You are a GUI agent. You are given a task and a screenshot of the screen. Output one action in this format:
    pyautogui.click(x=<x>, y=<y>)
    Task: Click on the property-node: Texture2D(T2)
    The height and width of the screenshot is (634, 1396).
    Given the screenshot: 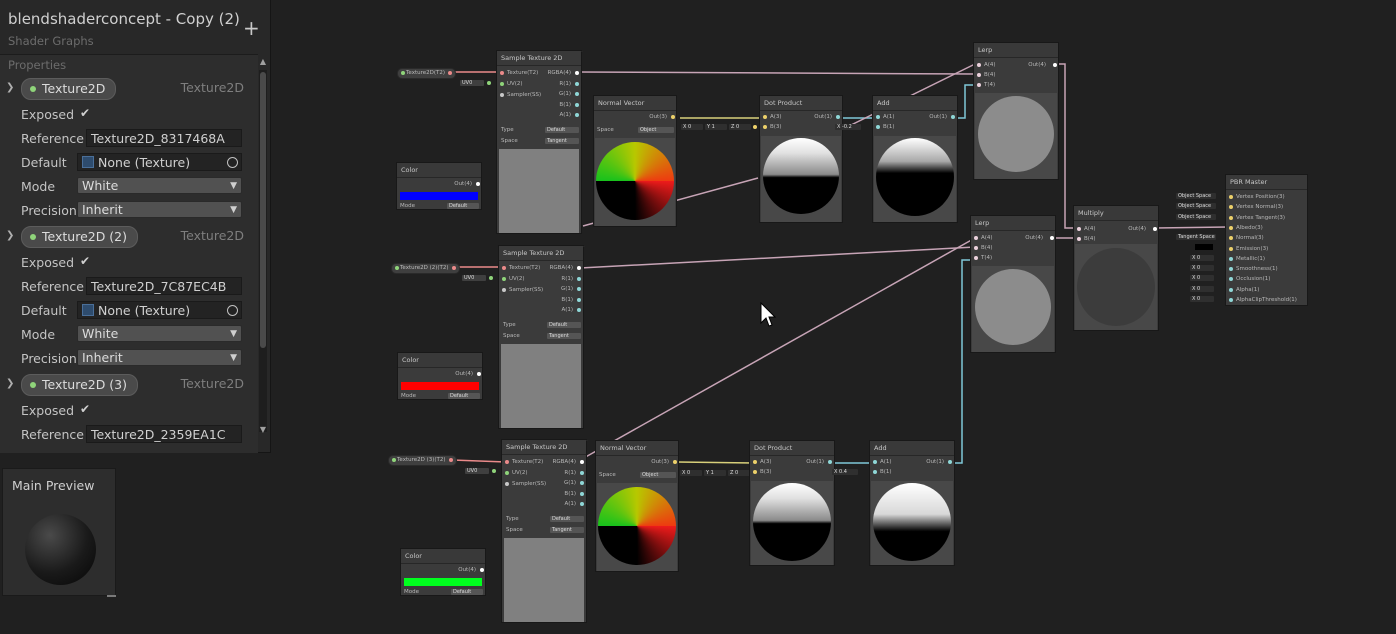 What is the action you would take?
    pyautogui.click(x=427, y=73)
    